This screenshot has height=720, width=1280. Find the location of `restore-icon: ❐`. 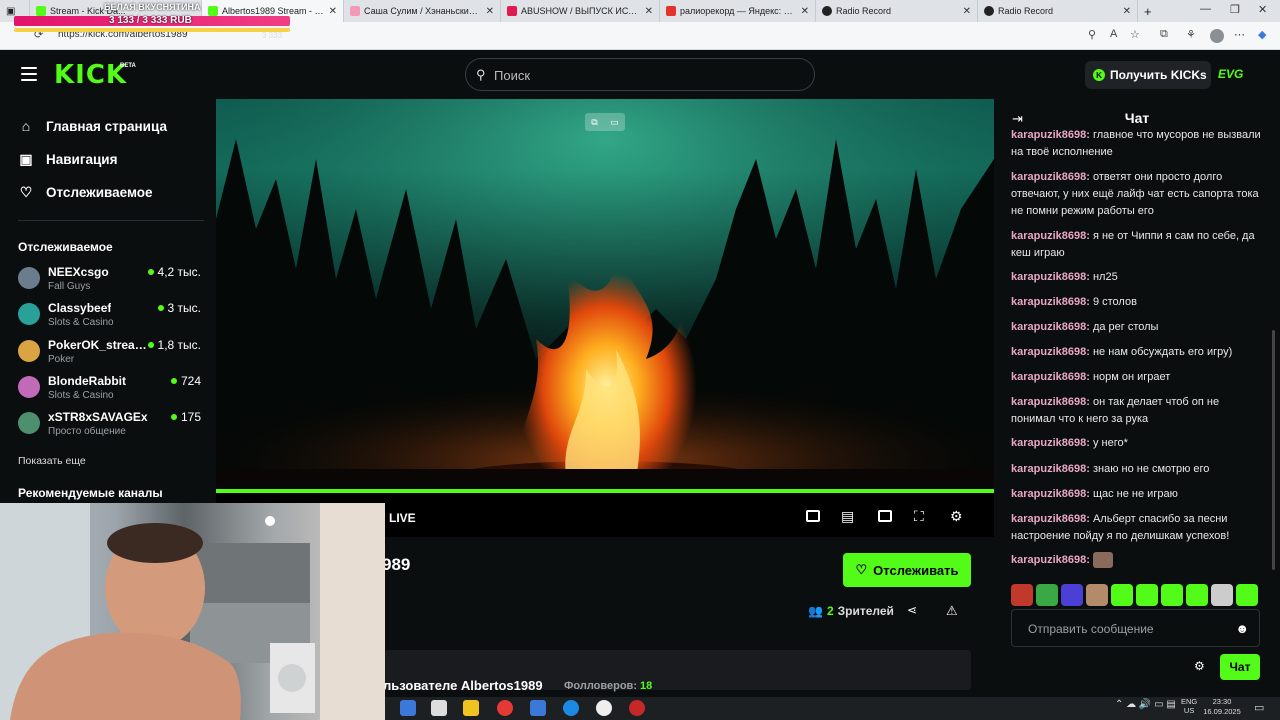

restore-icon: ❐ is located at coordinates (1235, 9).